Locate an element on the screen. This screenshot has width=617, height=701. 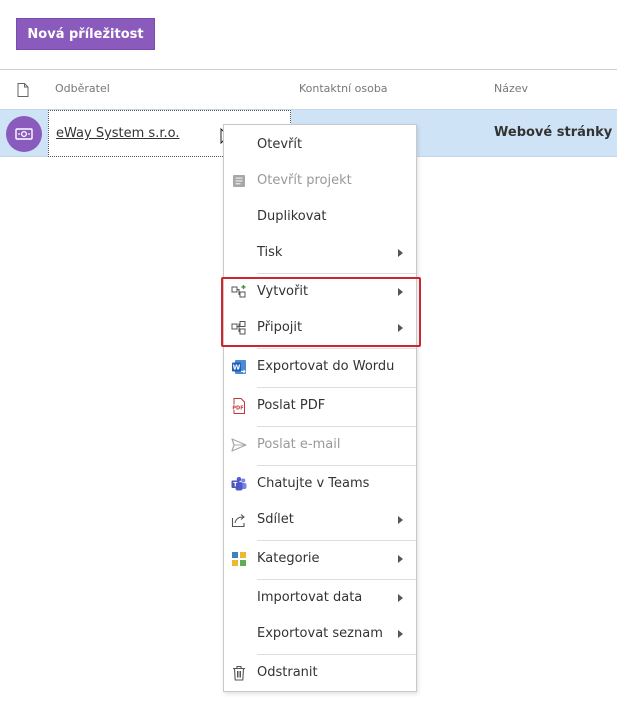
menu-item-delete: Odstranit is located at coordinates (320, 673).